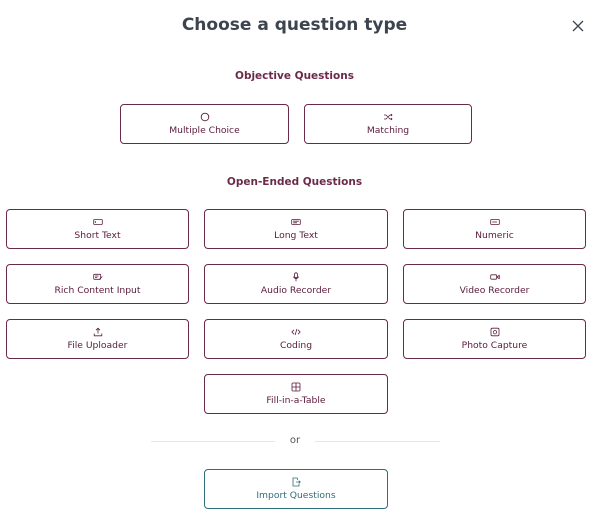 This screenshot has width=589, height=515. Describe the element at coordinates (294, 76) in the screenshot. I see `objective-questions-heading: Objective Questions` at that location.